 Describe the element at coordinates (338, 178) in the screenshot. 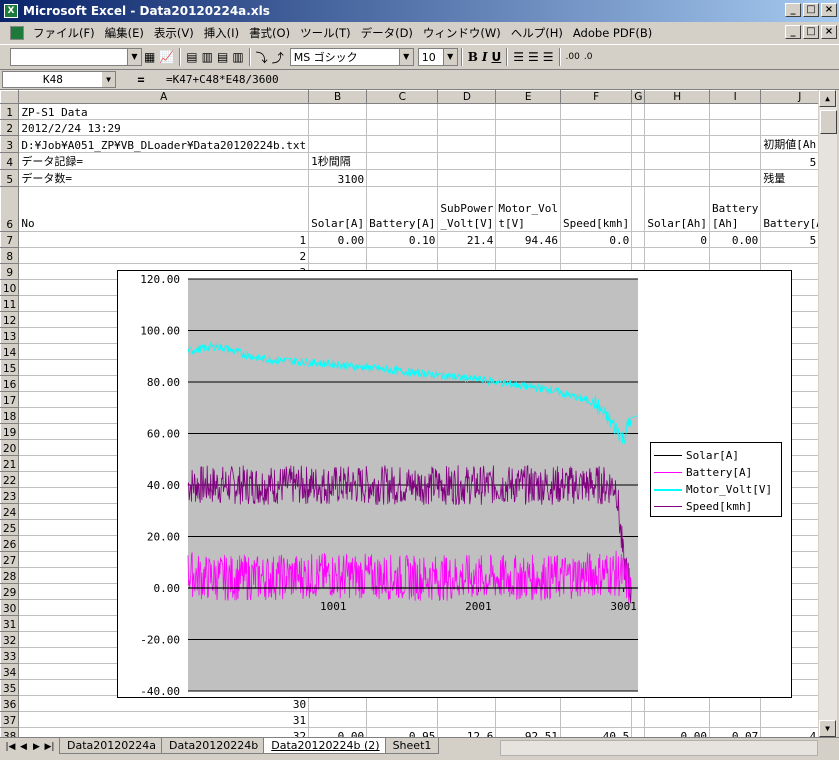

I see `cell: 3100` at that location.